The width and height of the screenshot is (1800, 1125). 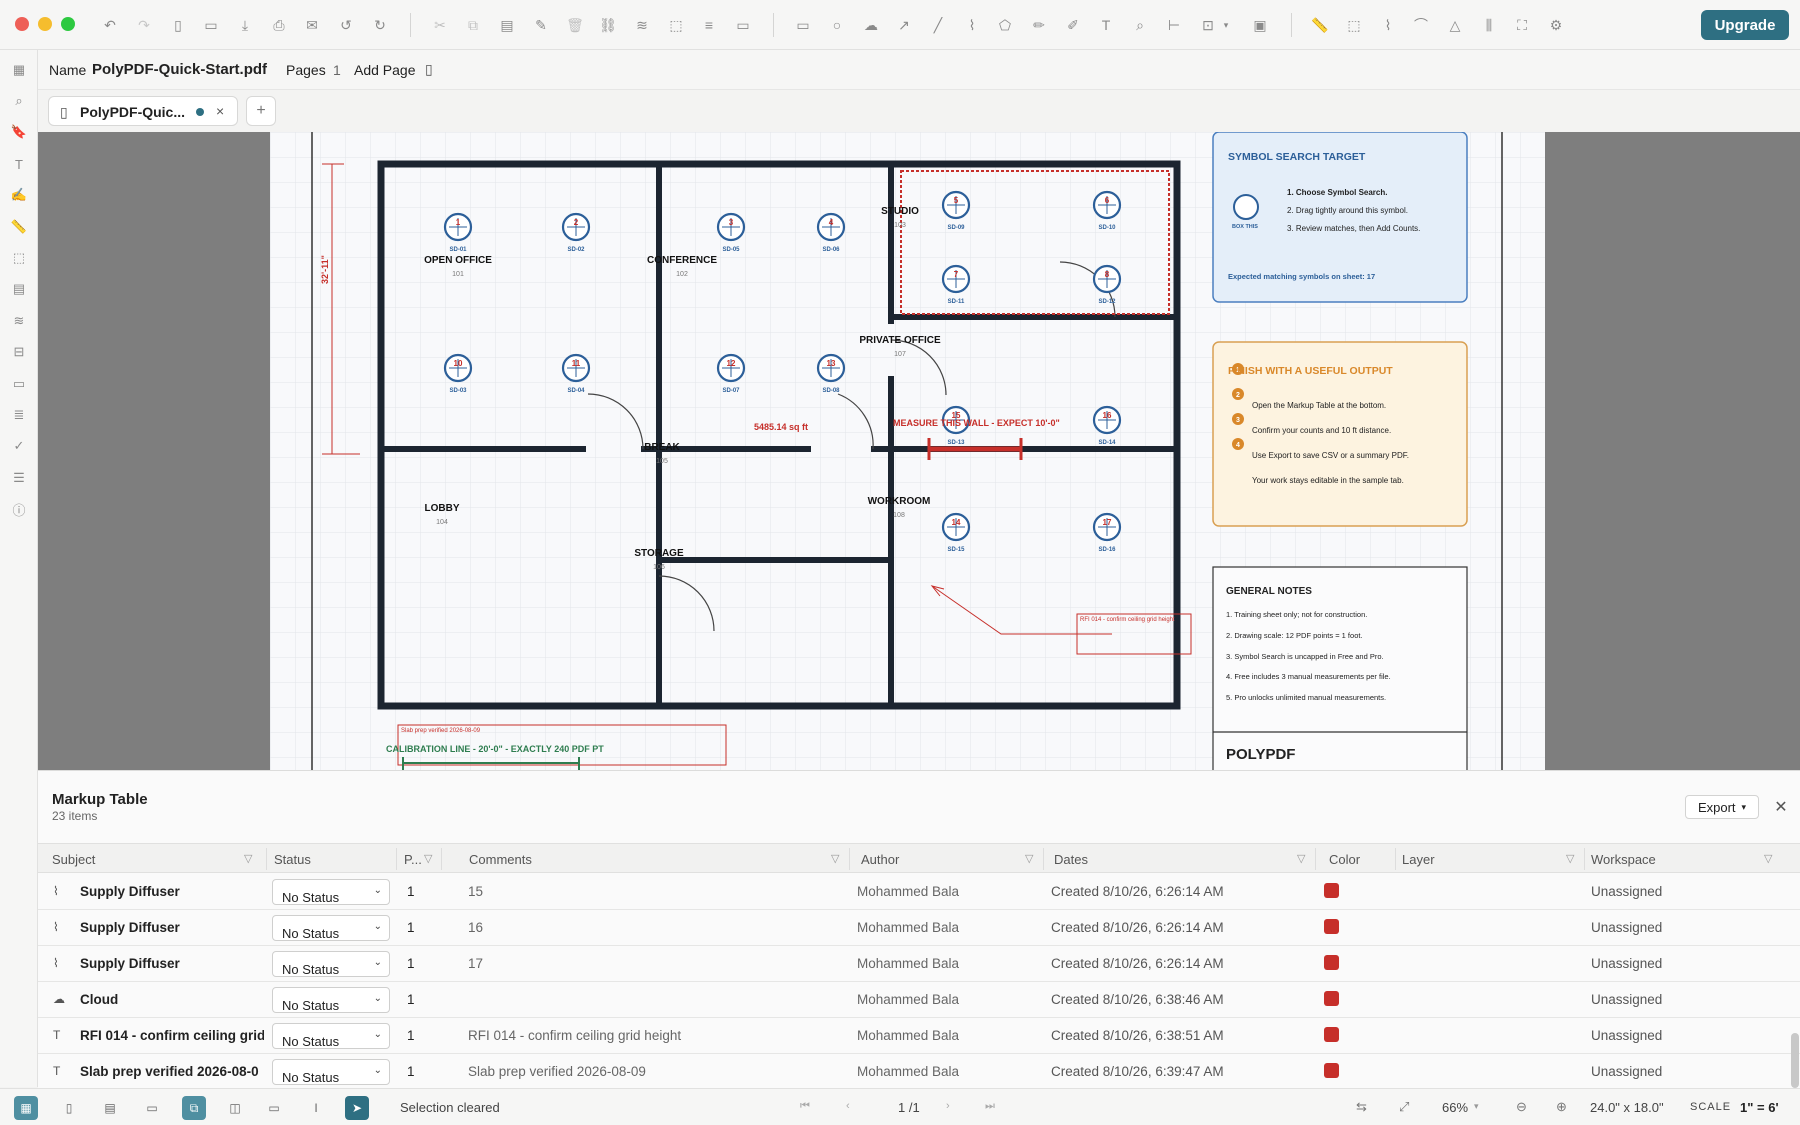 I want to click on form-field-icon: ▭, so click(x=743, y=25).